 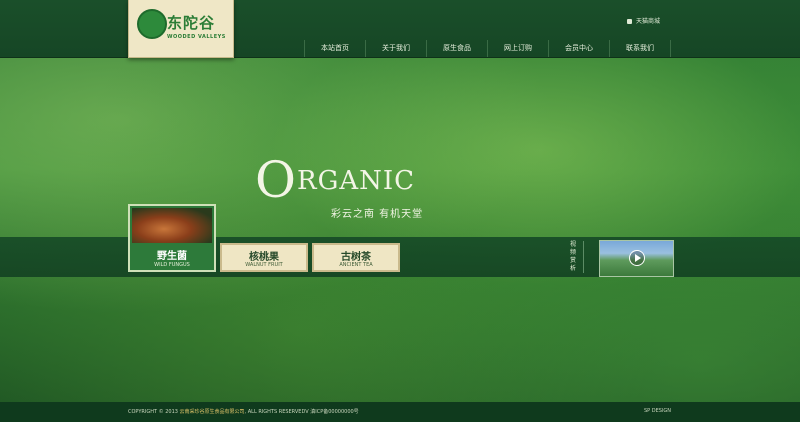 I want to click on logo-text-cn: 东陀谷, so click(x=191, y=23).